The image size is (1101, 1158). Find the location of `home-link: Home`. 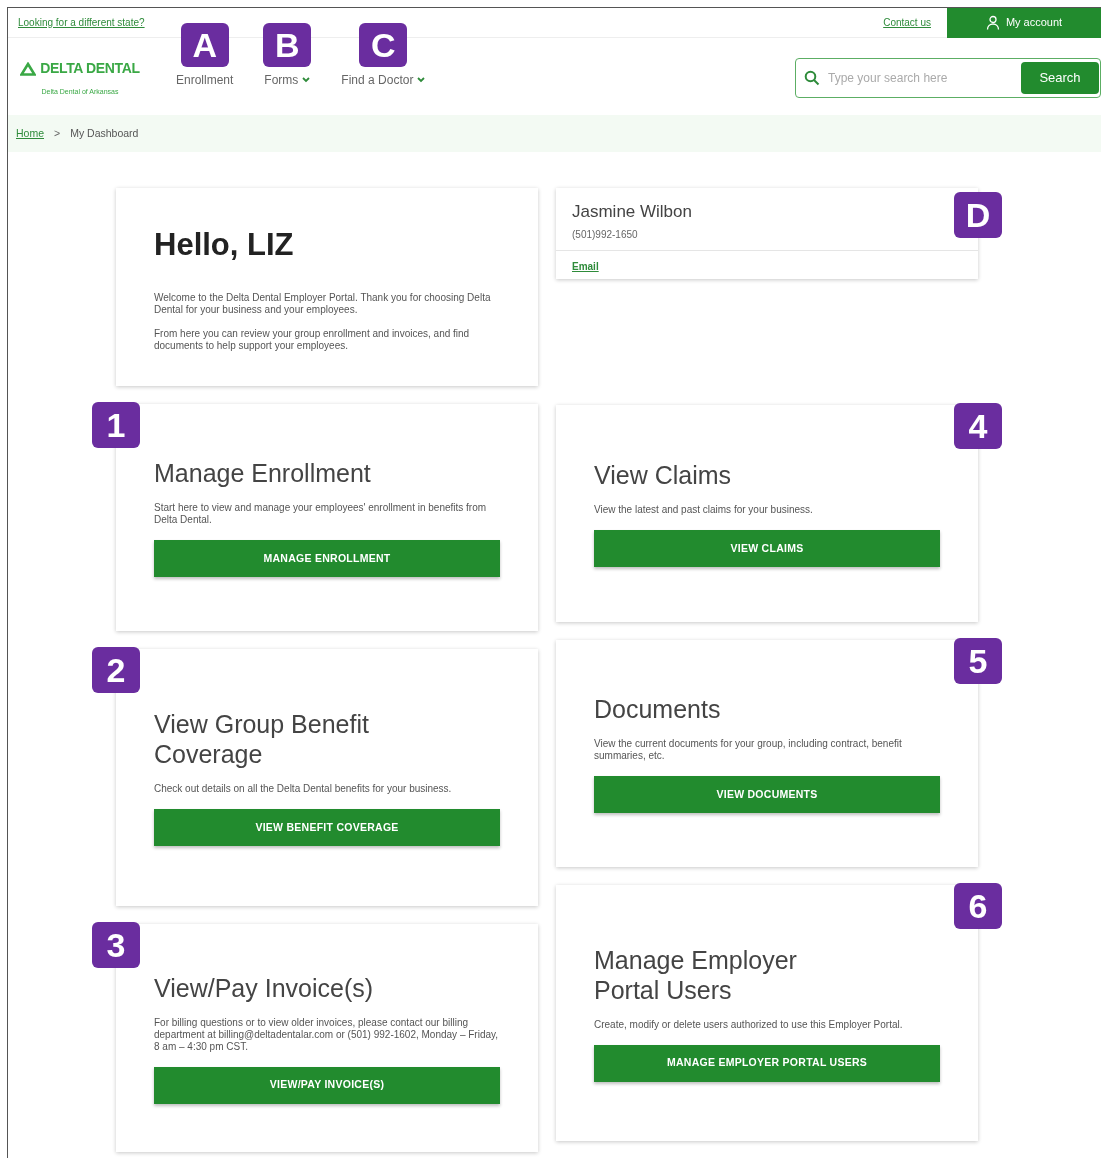

home-link: Home is located at coordinates (30, 133).